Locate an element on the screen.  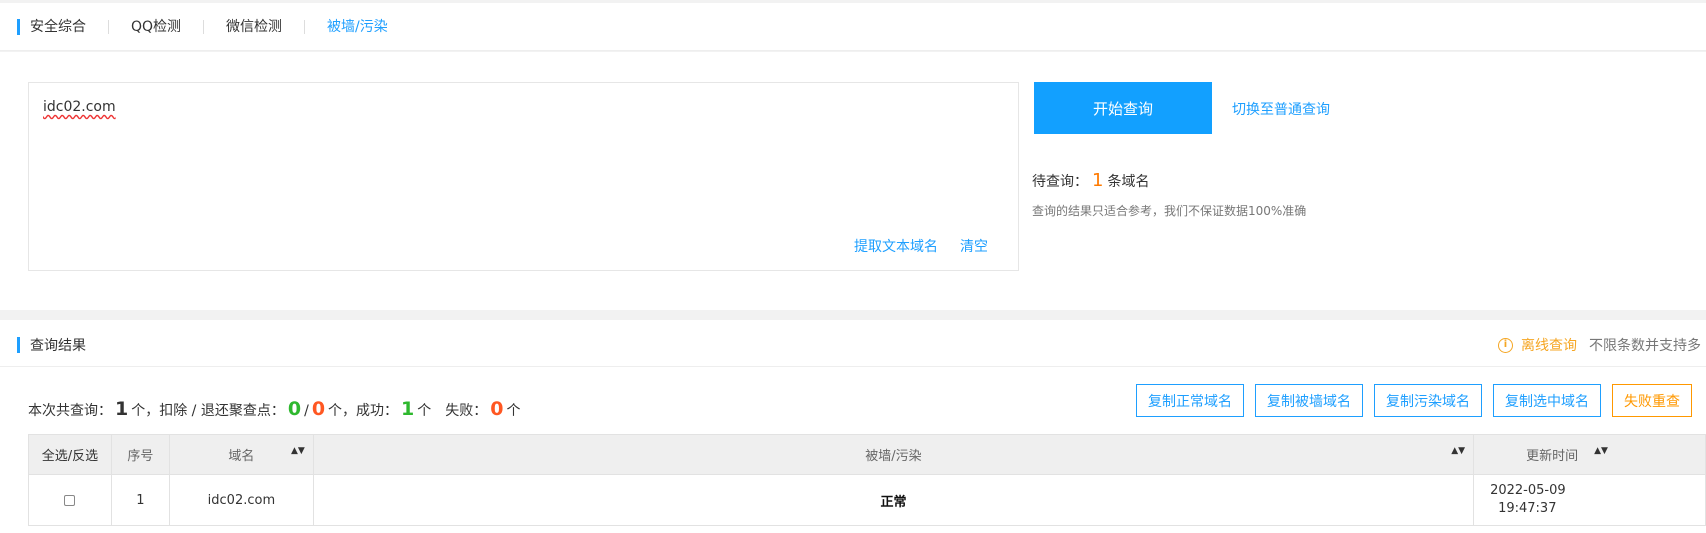
row-select-cell is located at coordinates (70, 500).